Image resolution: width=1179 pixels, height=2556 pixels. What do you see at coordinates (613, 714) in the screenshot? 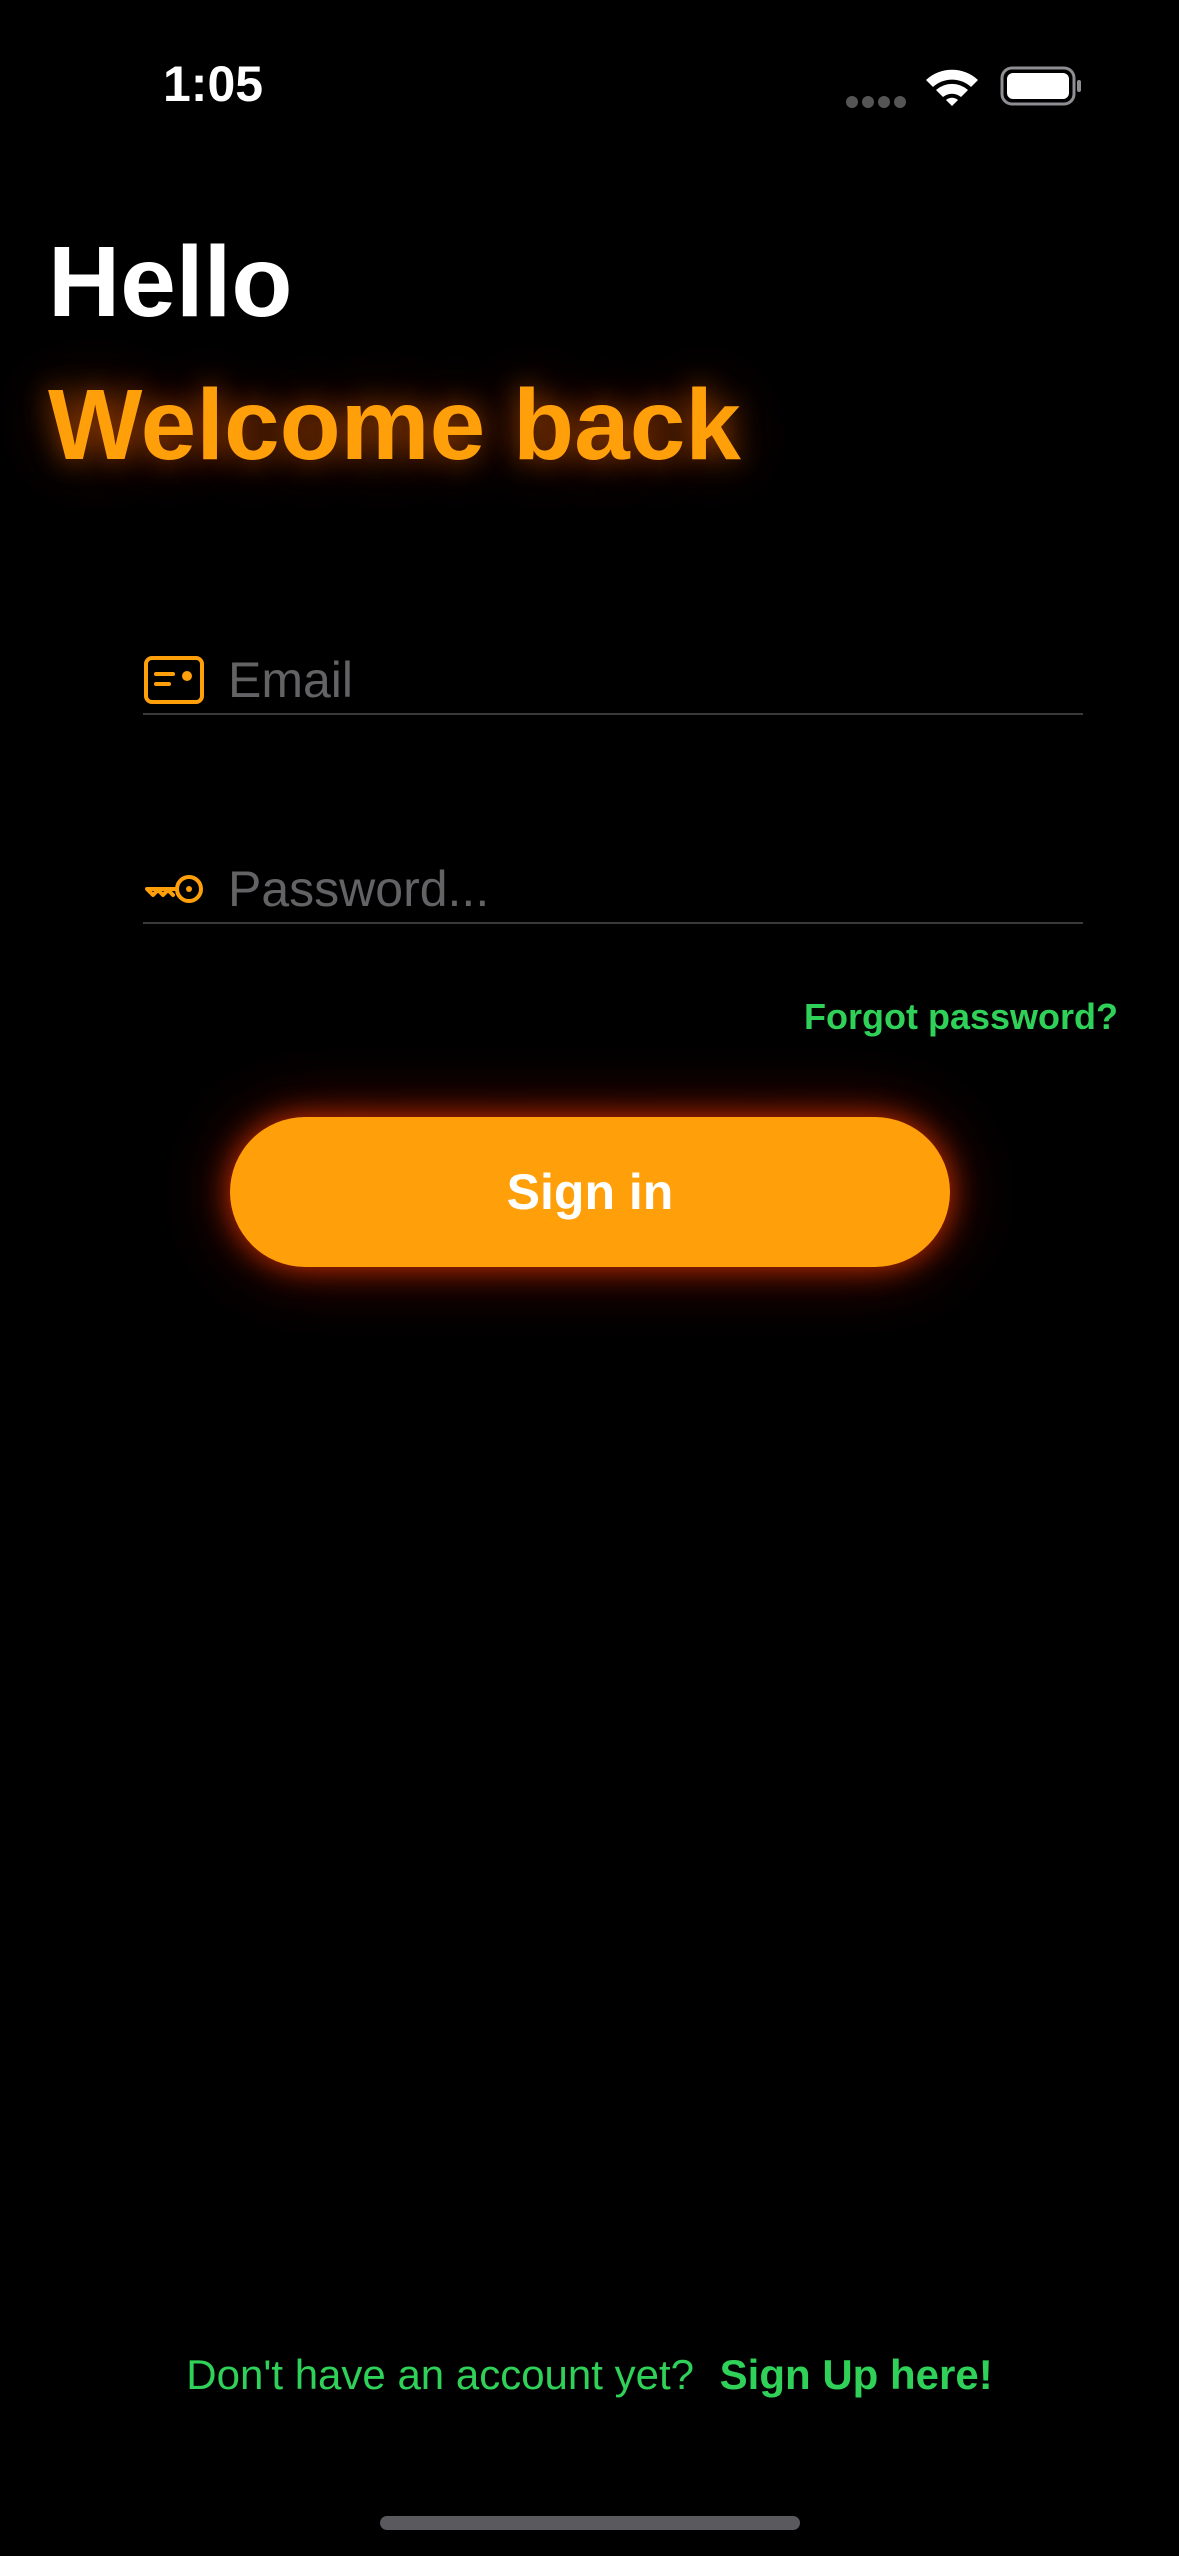
I see `email-divider` at bounding box center [613, 714].